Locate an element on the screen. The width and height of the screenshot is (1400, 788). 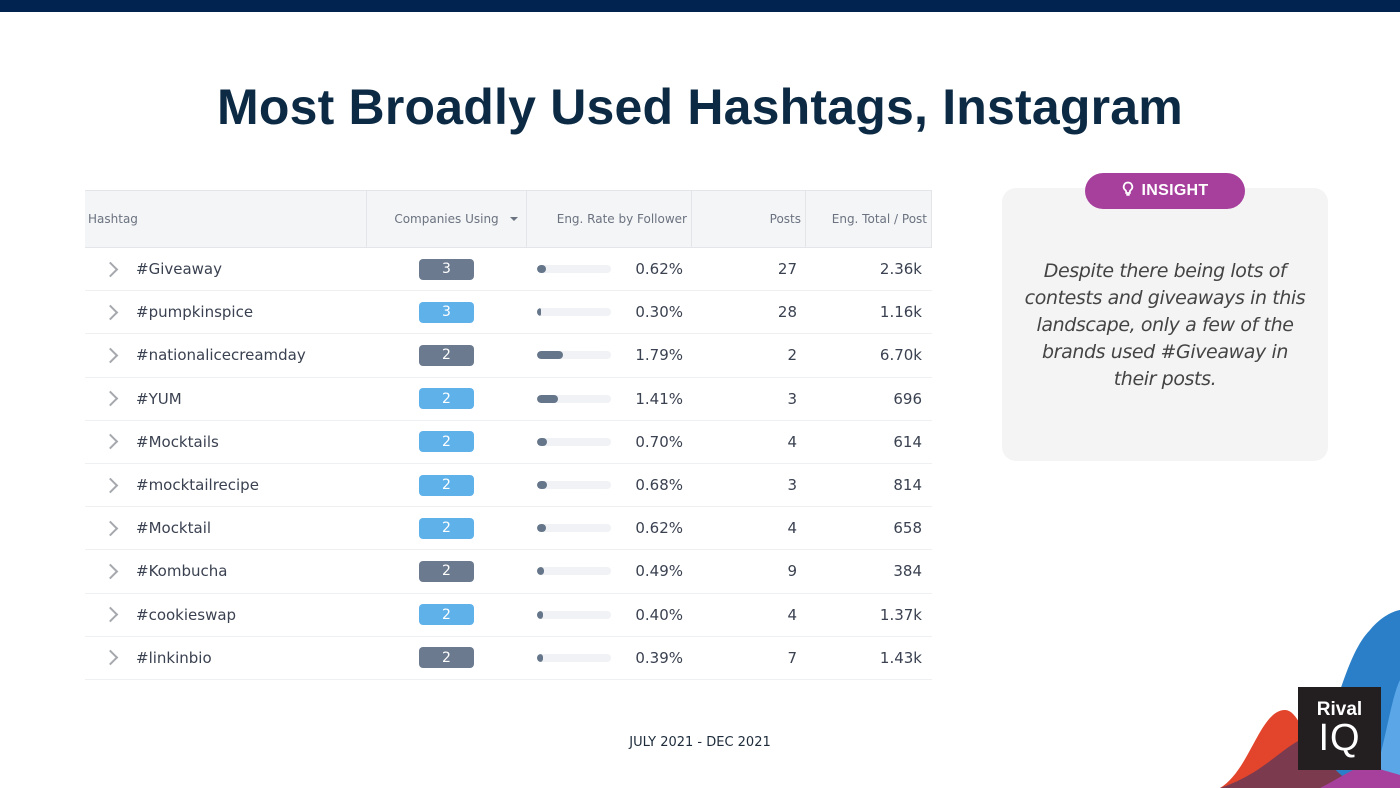
table-row: #cookieswap 2 0.40% 4 1.37k is located at coordinates (508, 615).